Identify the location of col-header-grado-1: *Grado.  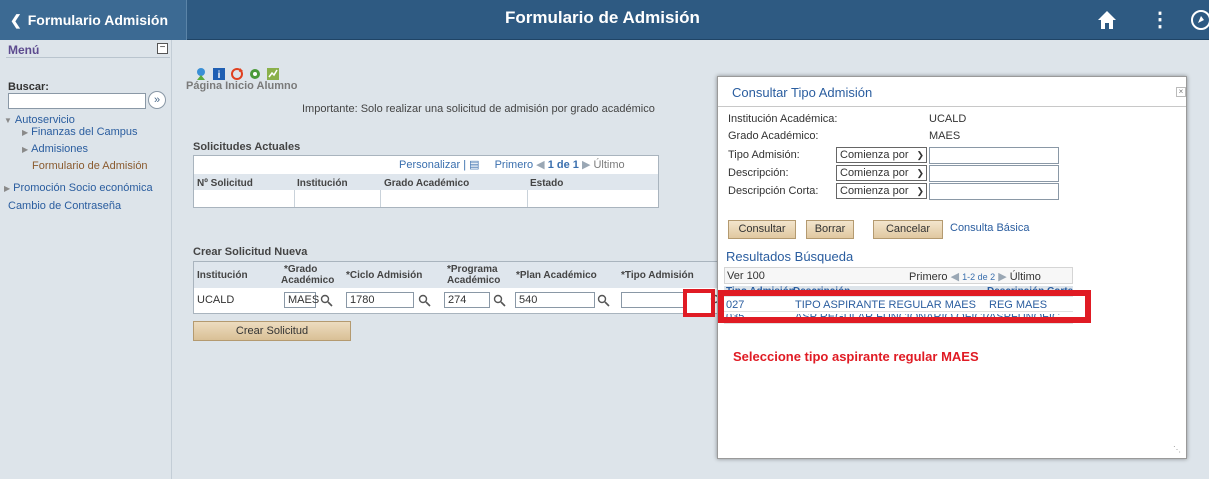
(301, 269).